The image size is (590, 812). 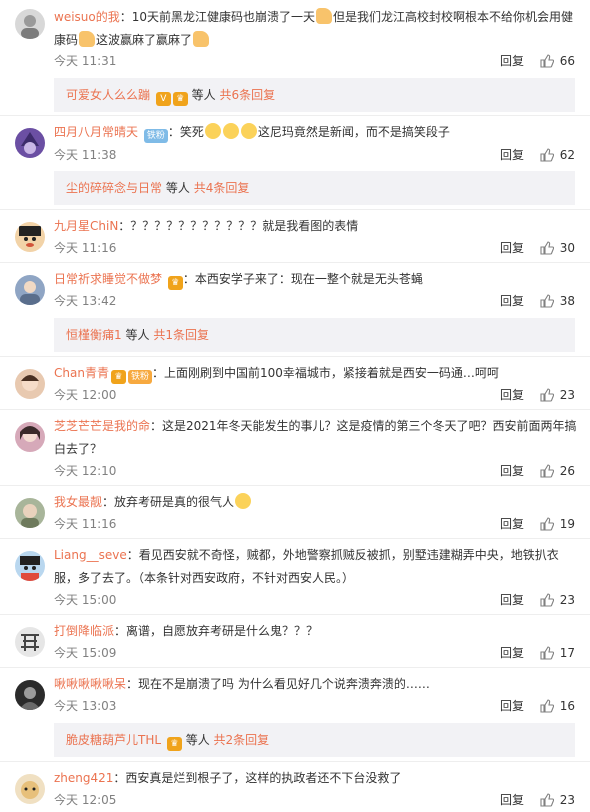 What do you see at coordinates (242, 740) in the screenshot?
I see `more-replies-link: 共2条回复` at bounding box center [242, 740].